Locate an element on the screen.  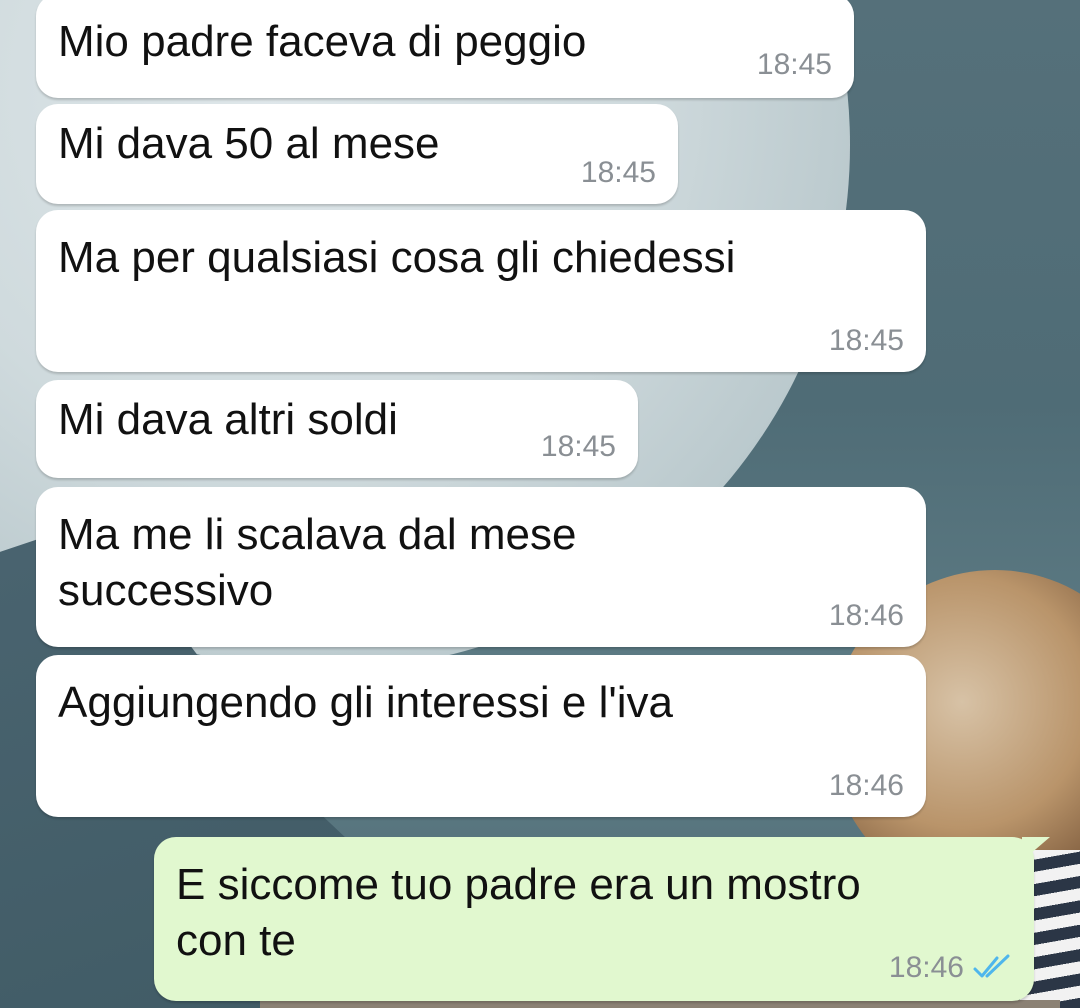
message-text: Mi dava altri soldi is located at coordinates (228, 419).